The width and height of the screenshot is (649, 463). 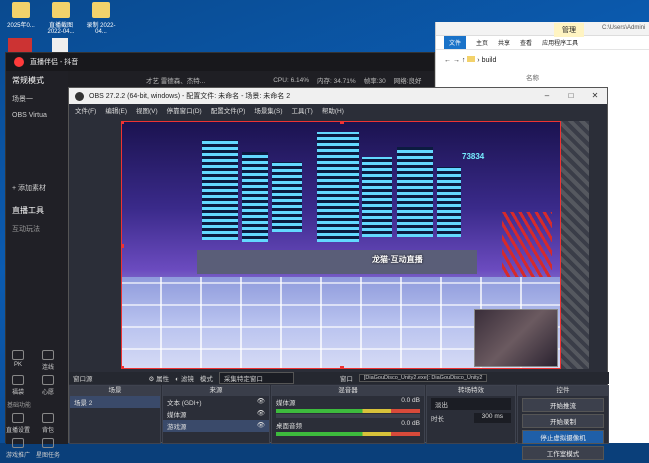 What do you see at coordinates (18, 385) in the screenshot?
I see `tool-gift: 福袋` at bounding box center [18, 385].